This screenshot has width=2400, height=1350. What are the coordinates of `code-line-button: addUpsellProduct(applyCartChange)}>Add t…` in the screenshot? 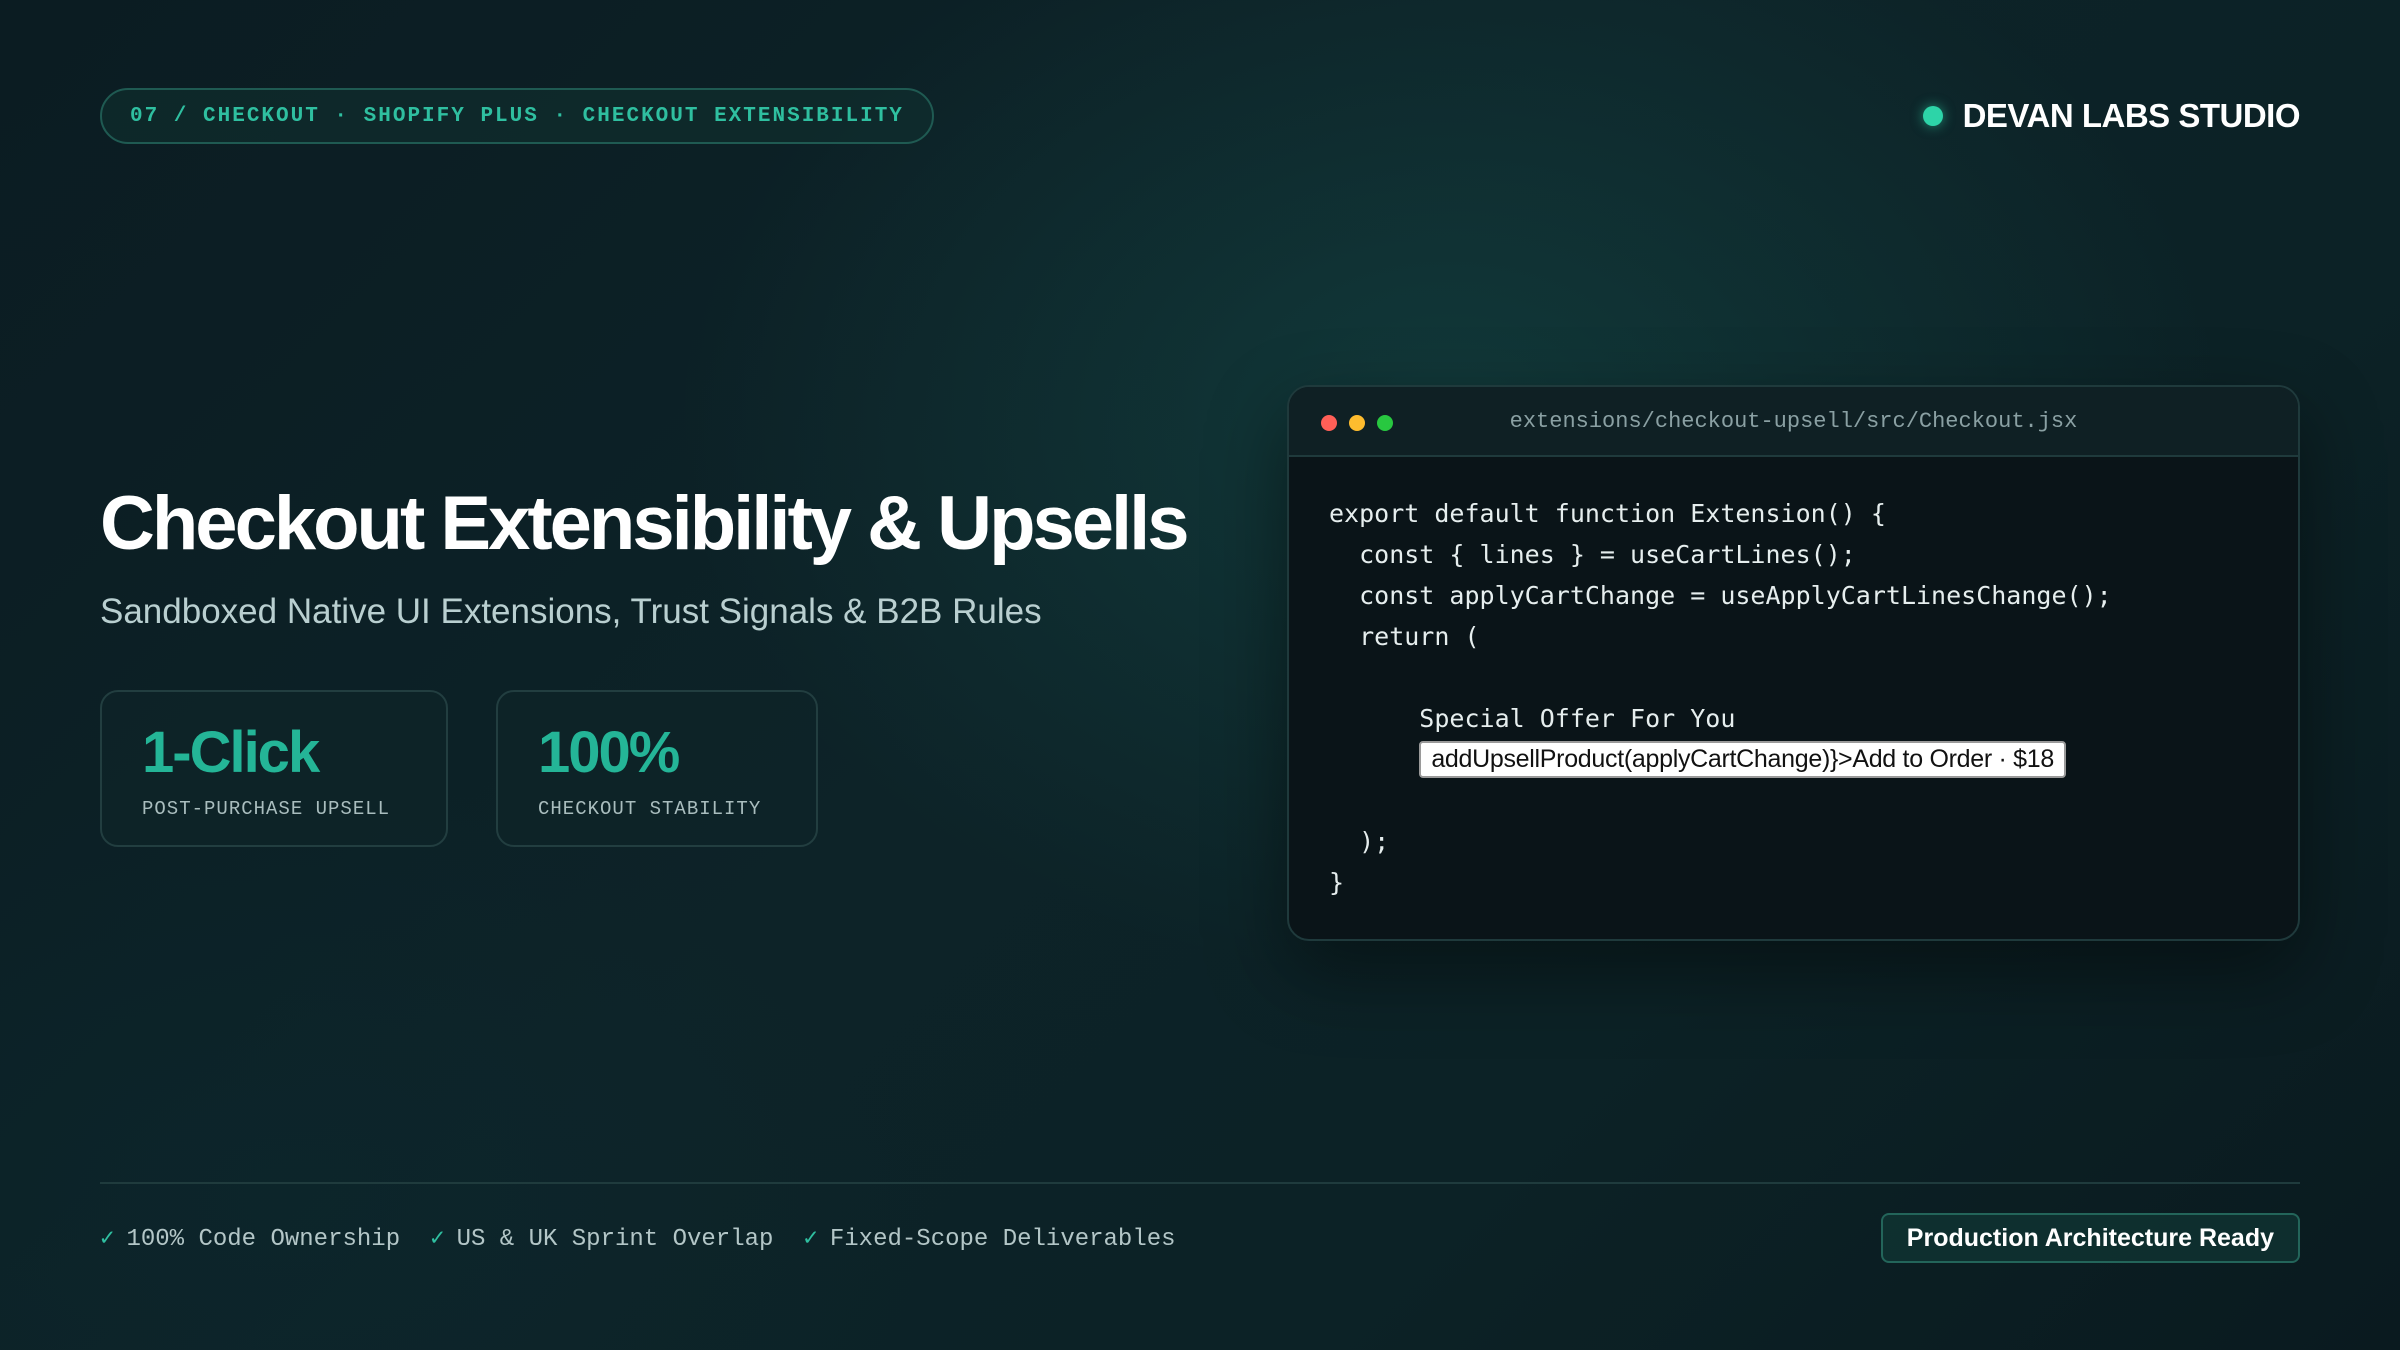 It's located at (1803, 759).